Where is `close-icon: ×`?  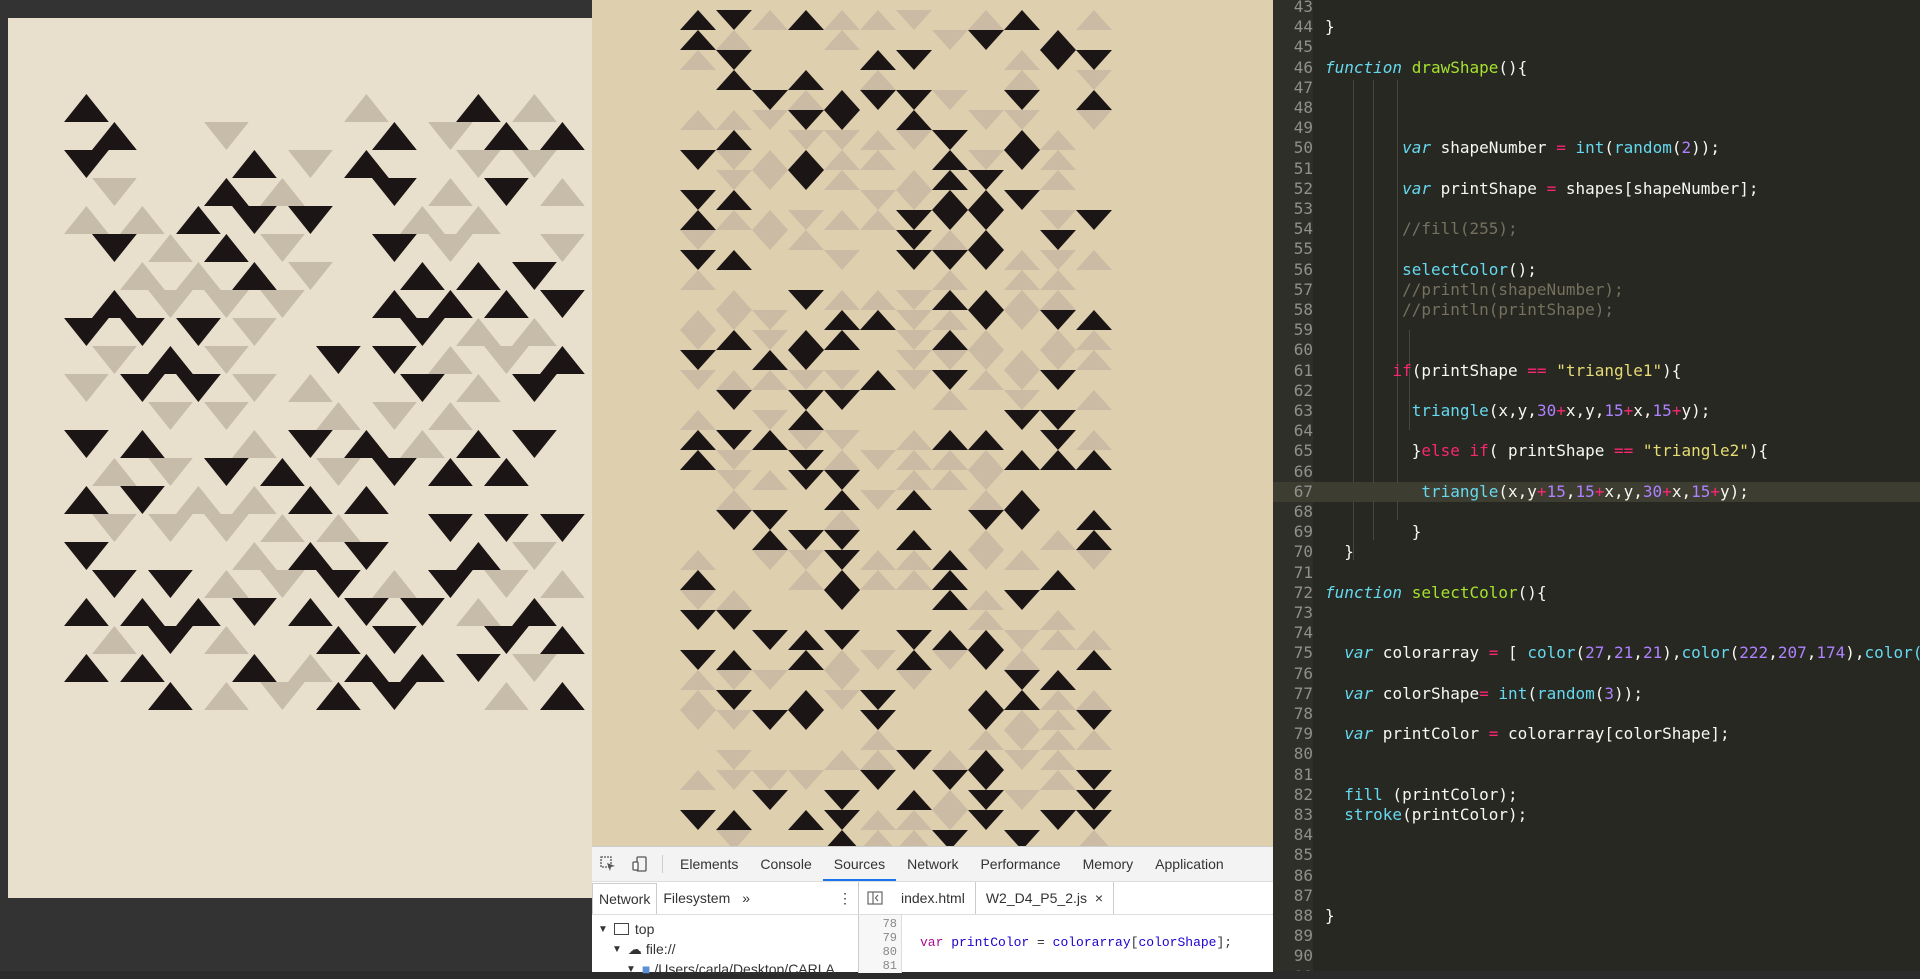
close-icon: × is located at coordinates (1099, 898).